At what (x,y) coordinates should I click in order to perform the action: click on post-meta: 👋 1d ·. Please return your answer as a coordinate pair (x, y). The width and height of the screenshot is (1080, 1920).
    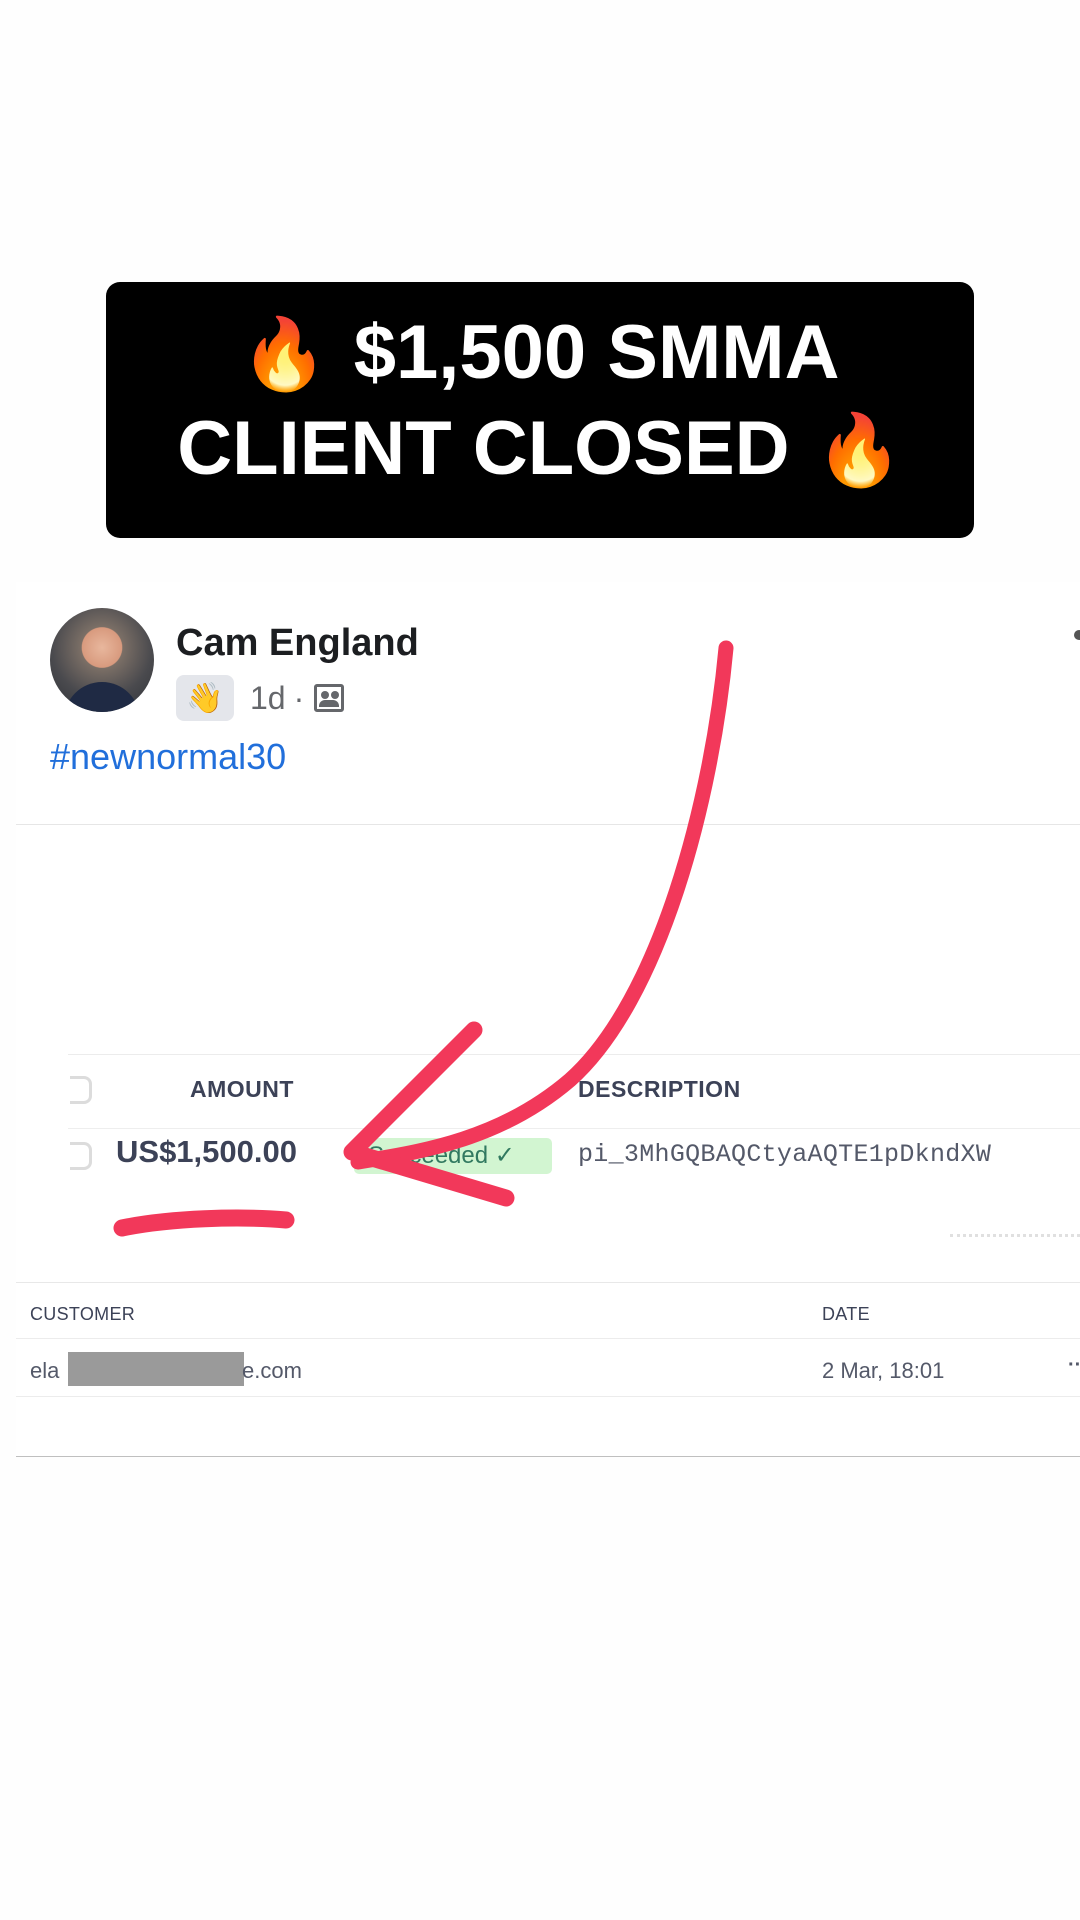
    Looking at the image, I should click on (260, 698).